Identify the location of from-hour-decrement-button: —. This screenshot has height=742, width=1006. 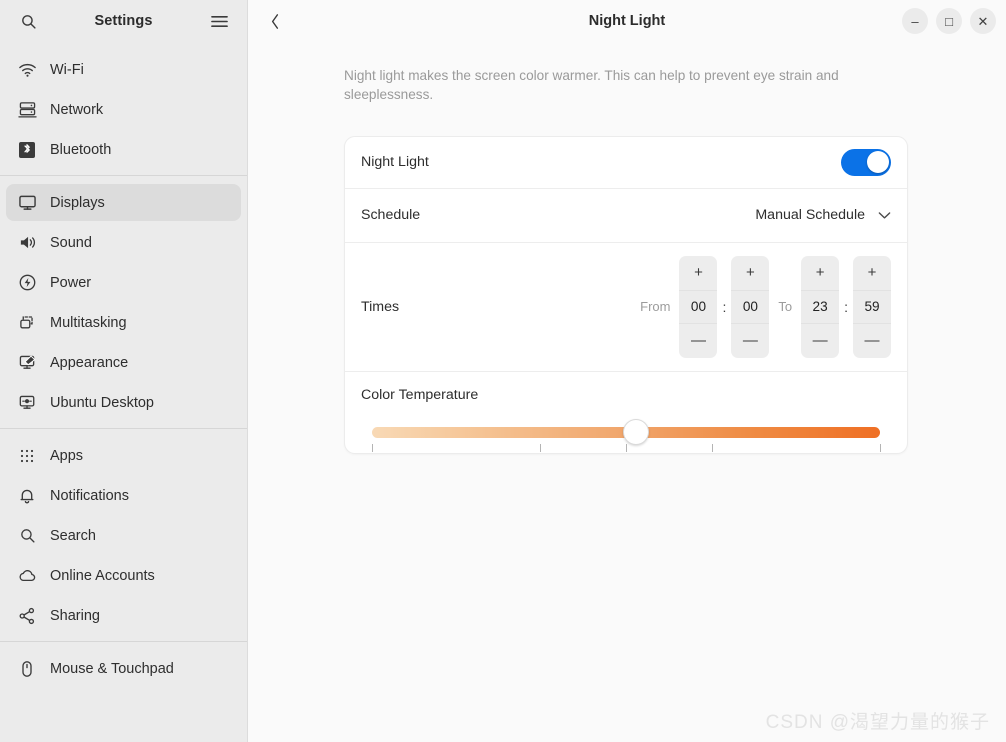
(698, 341).